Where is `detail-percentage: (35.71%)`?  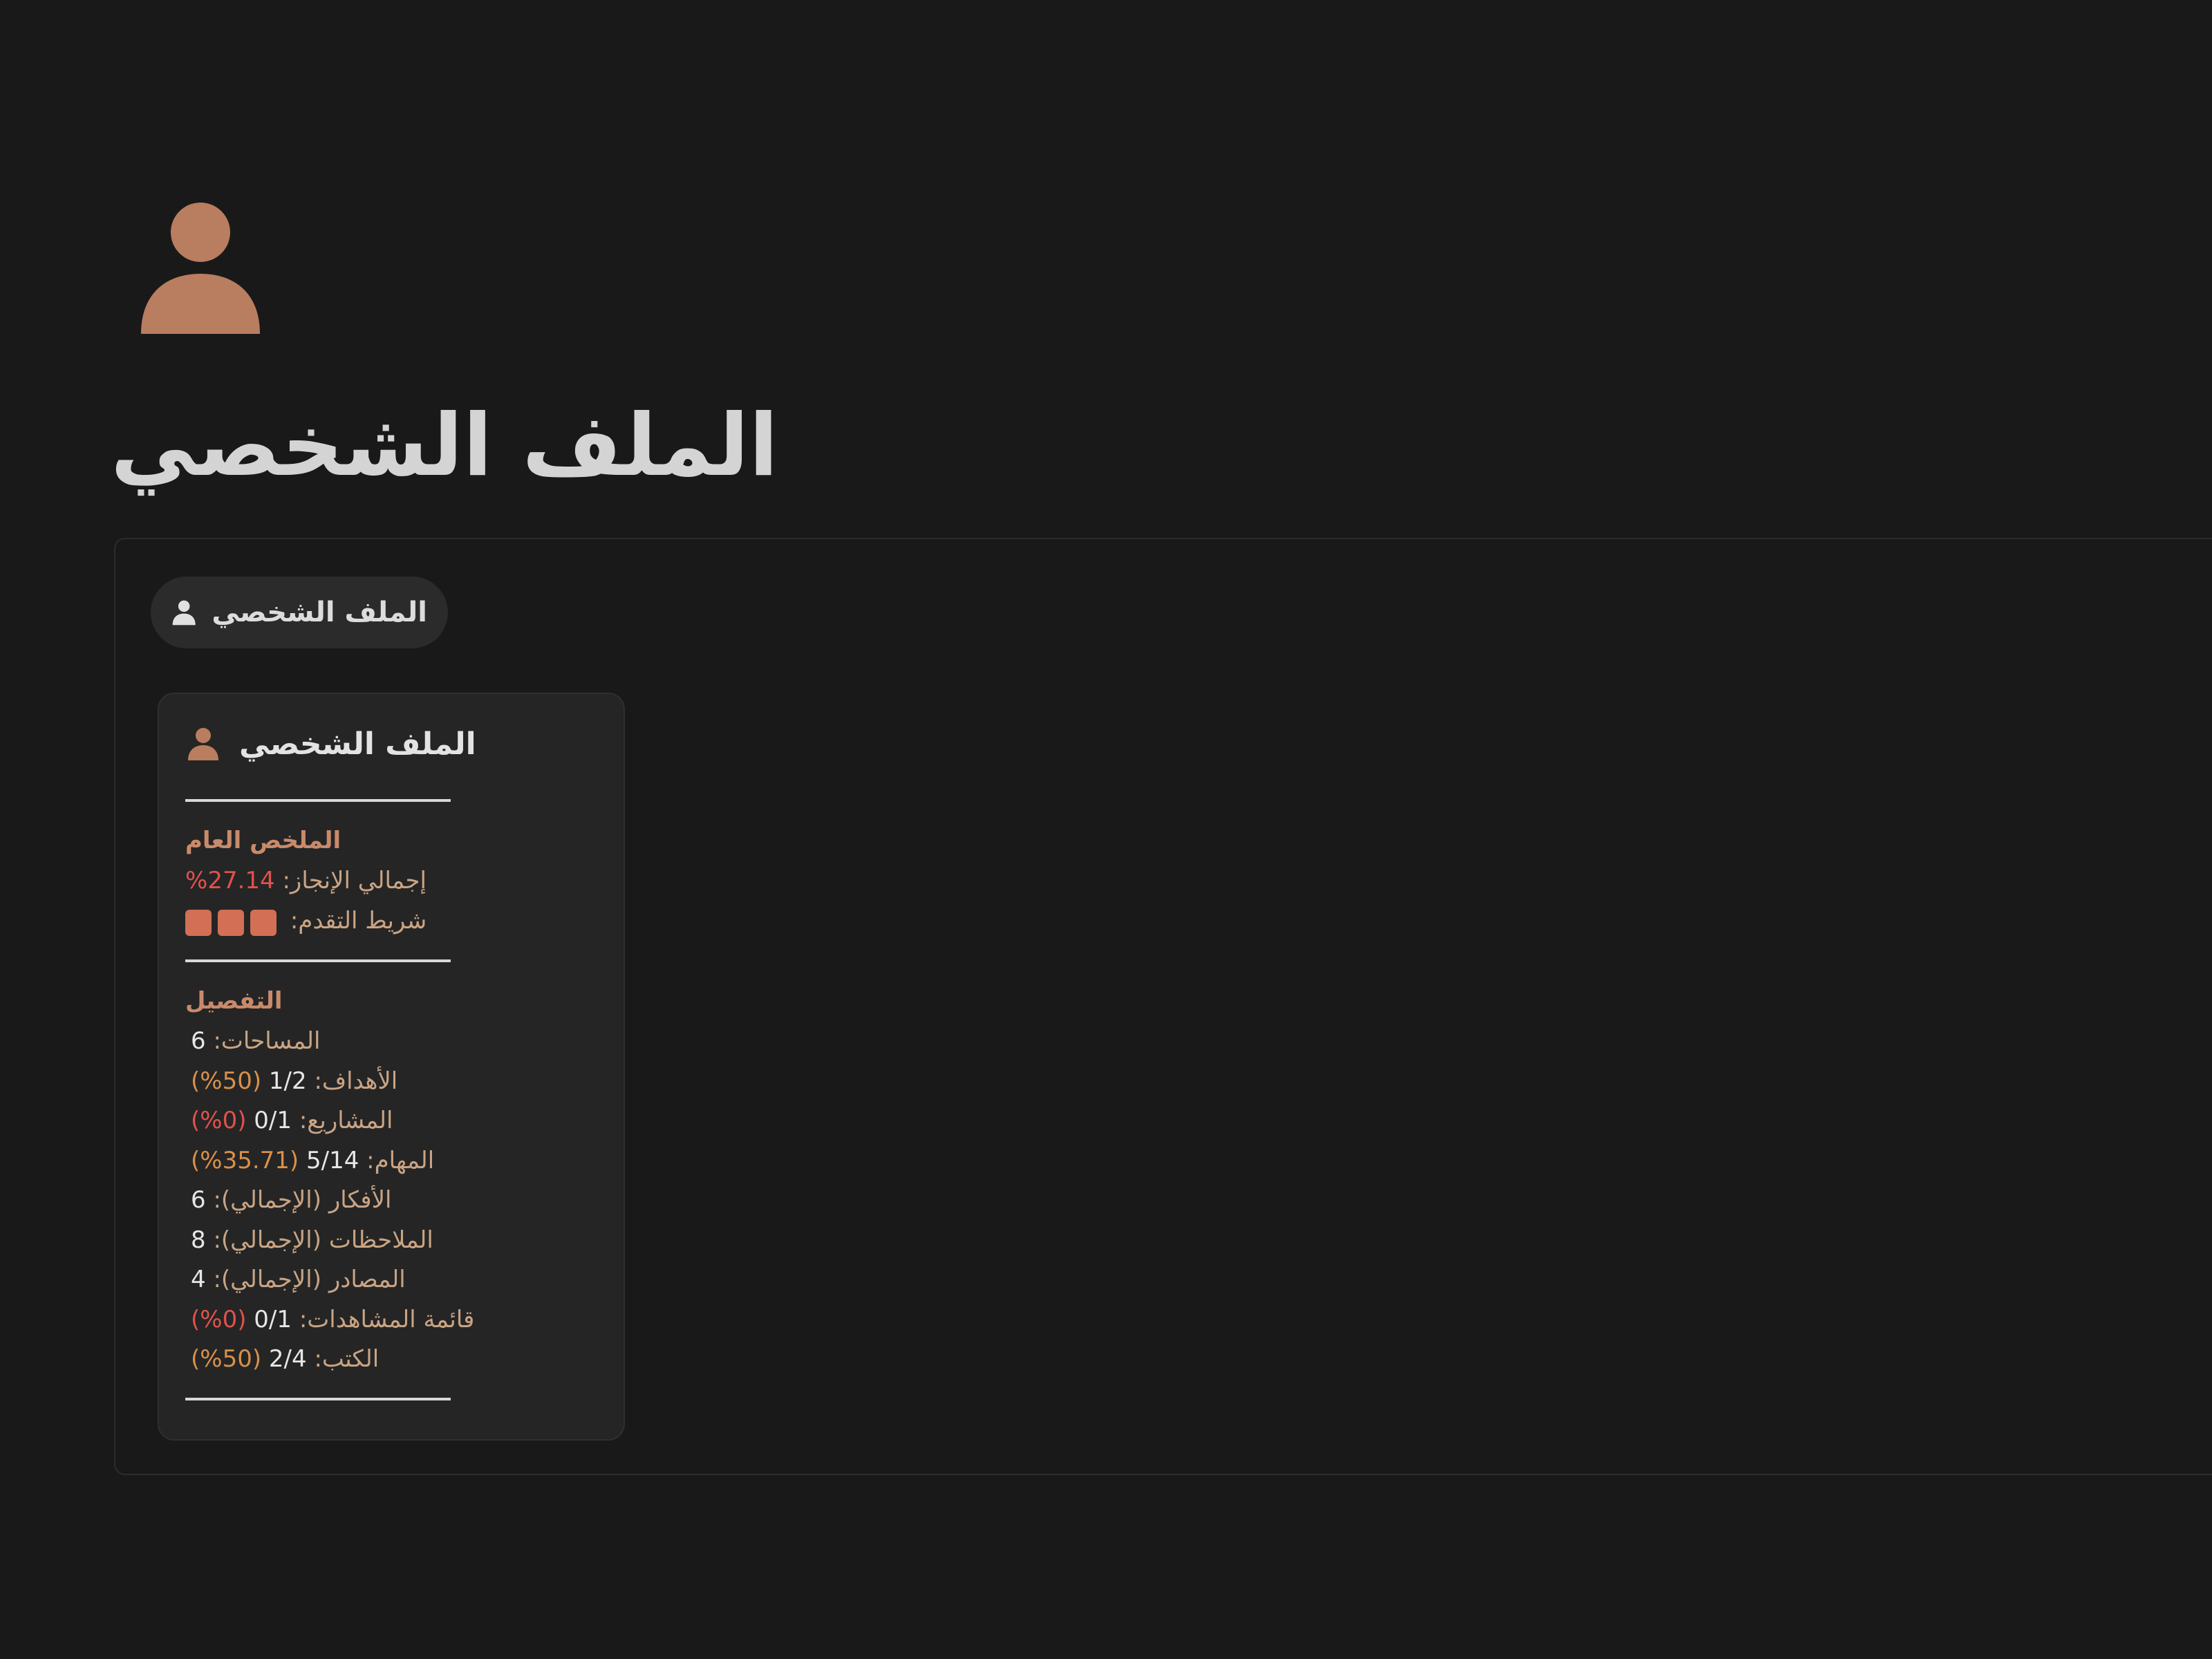
detail-percentage: (35.71%) is located at coordinates (245, 1160).